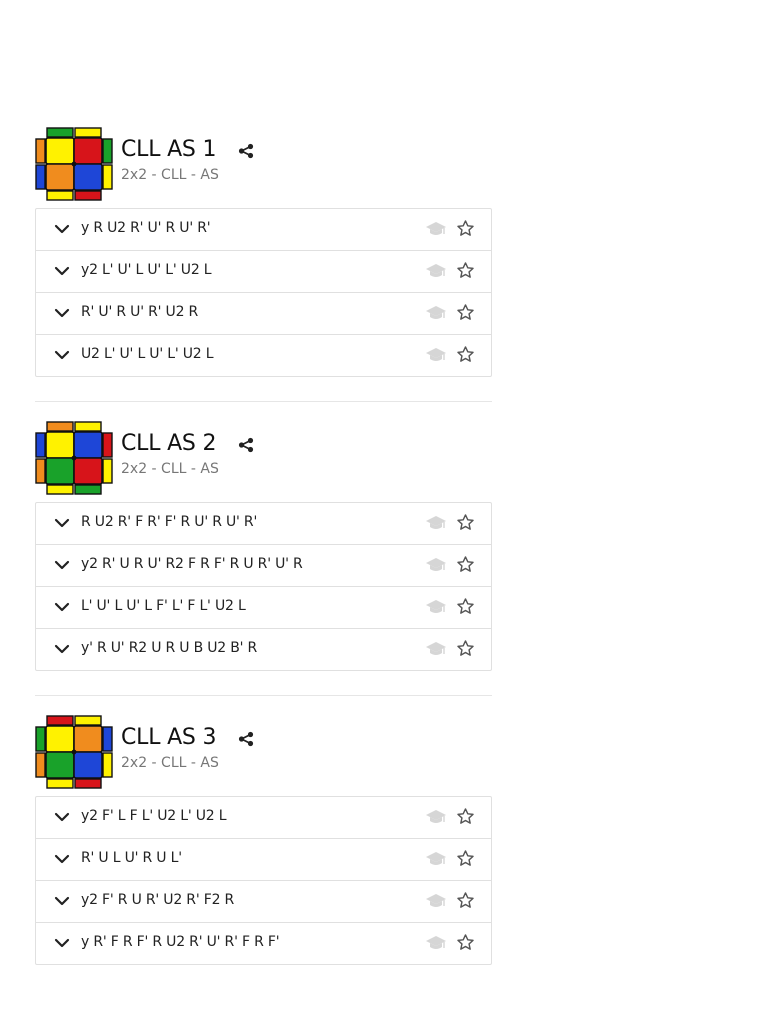 Image resolution: width=768 pixels, height=1024 pixels. I want to click on algorithm-row: U2 L' U' L U' L' U2 L, so click(263, 355).